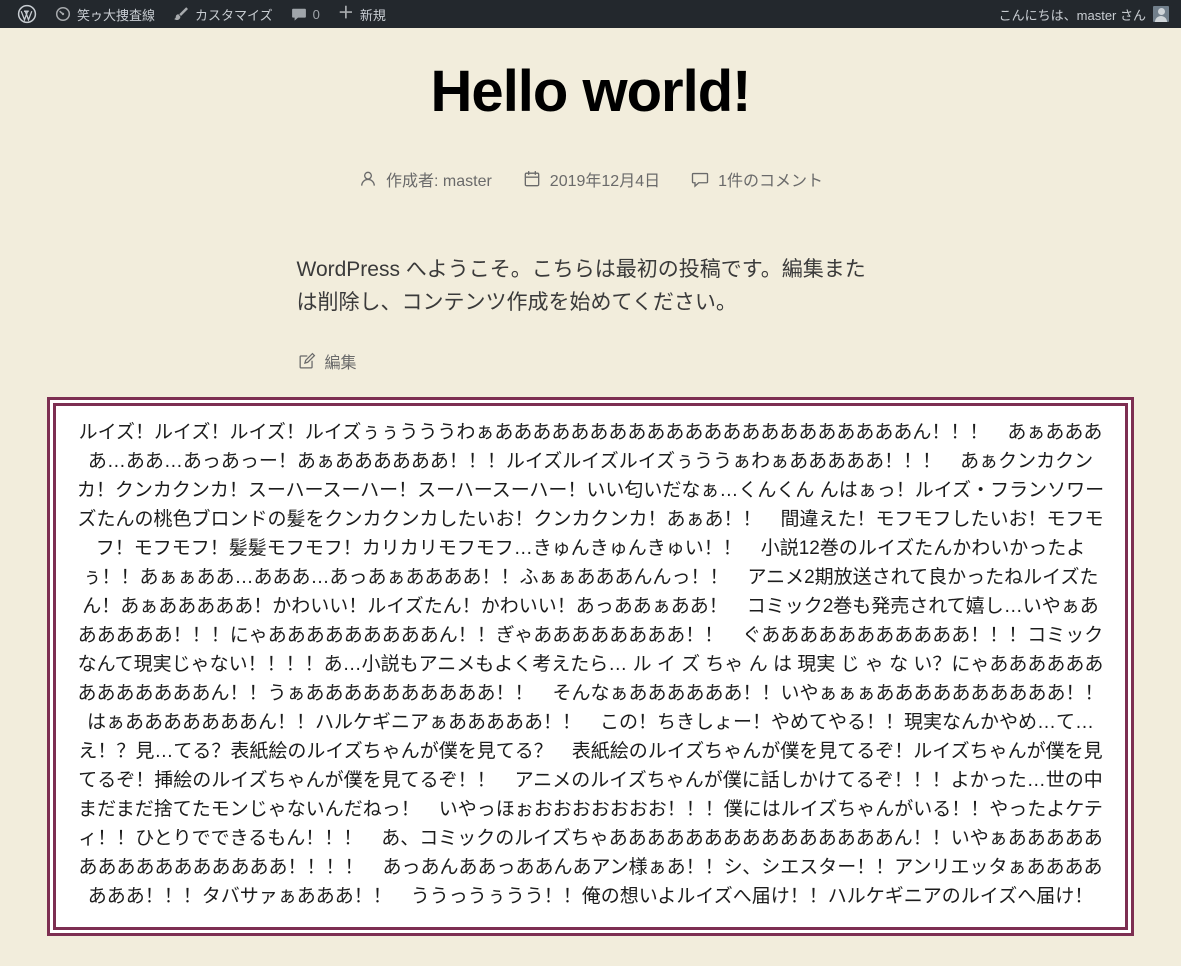  I want to click on admin-bar-comments: 0, so click(305, 14).